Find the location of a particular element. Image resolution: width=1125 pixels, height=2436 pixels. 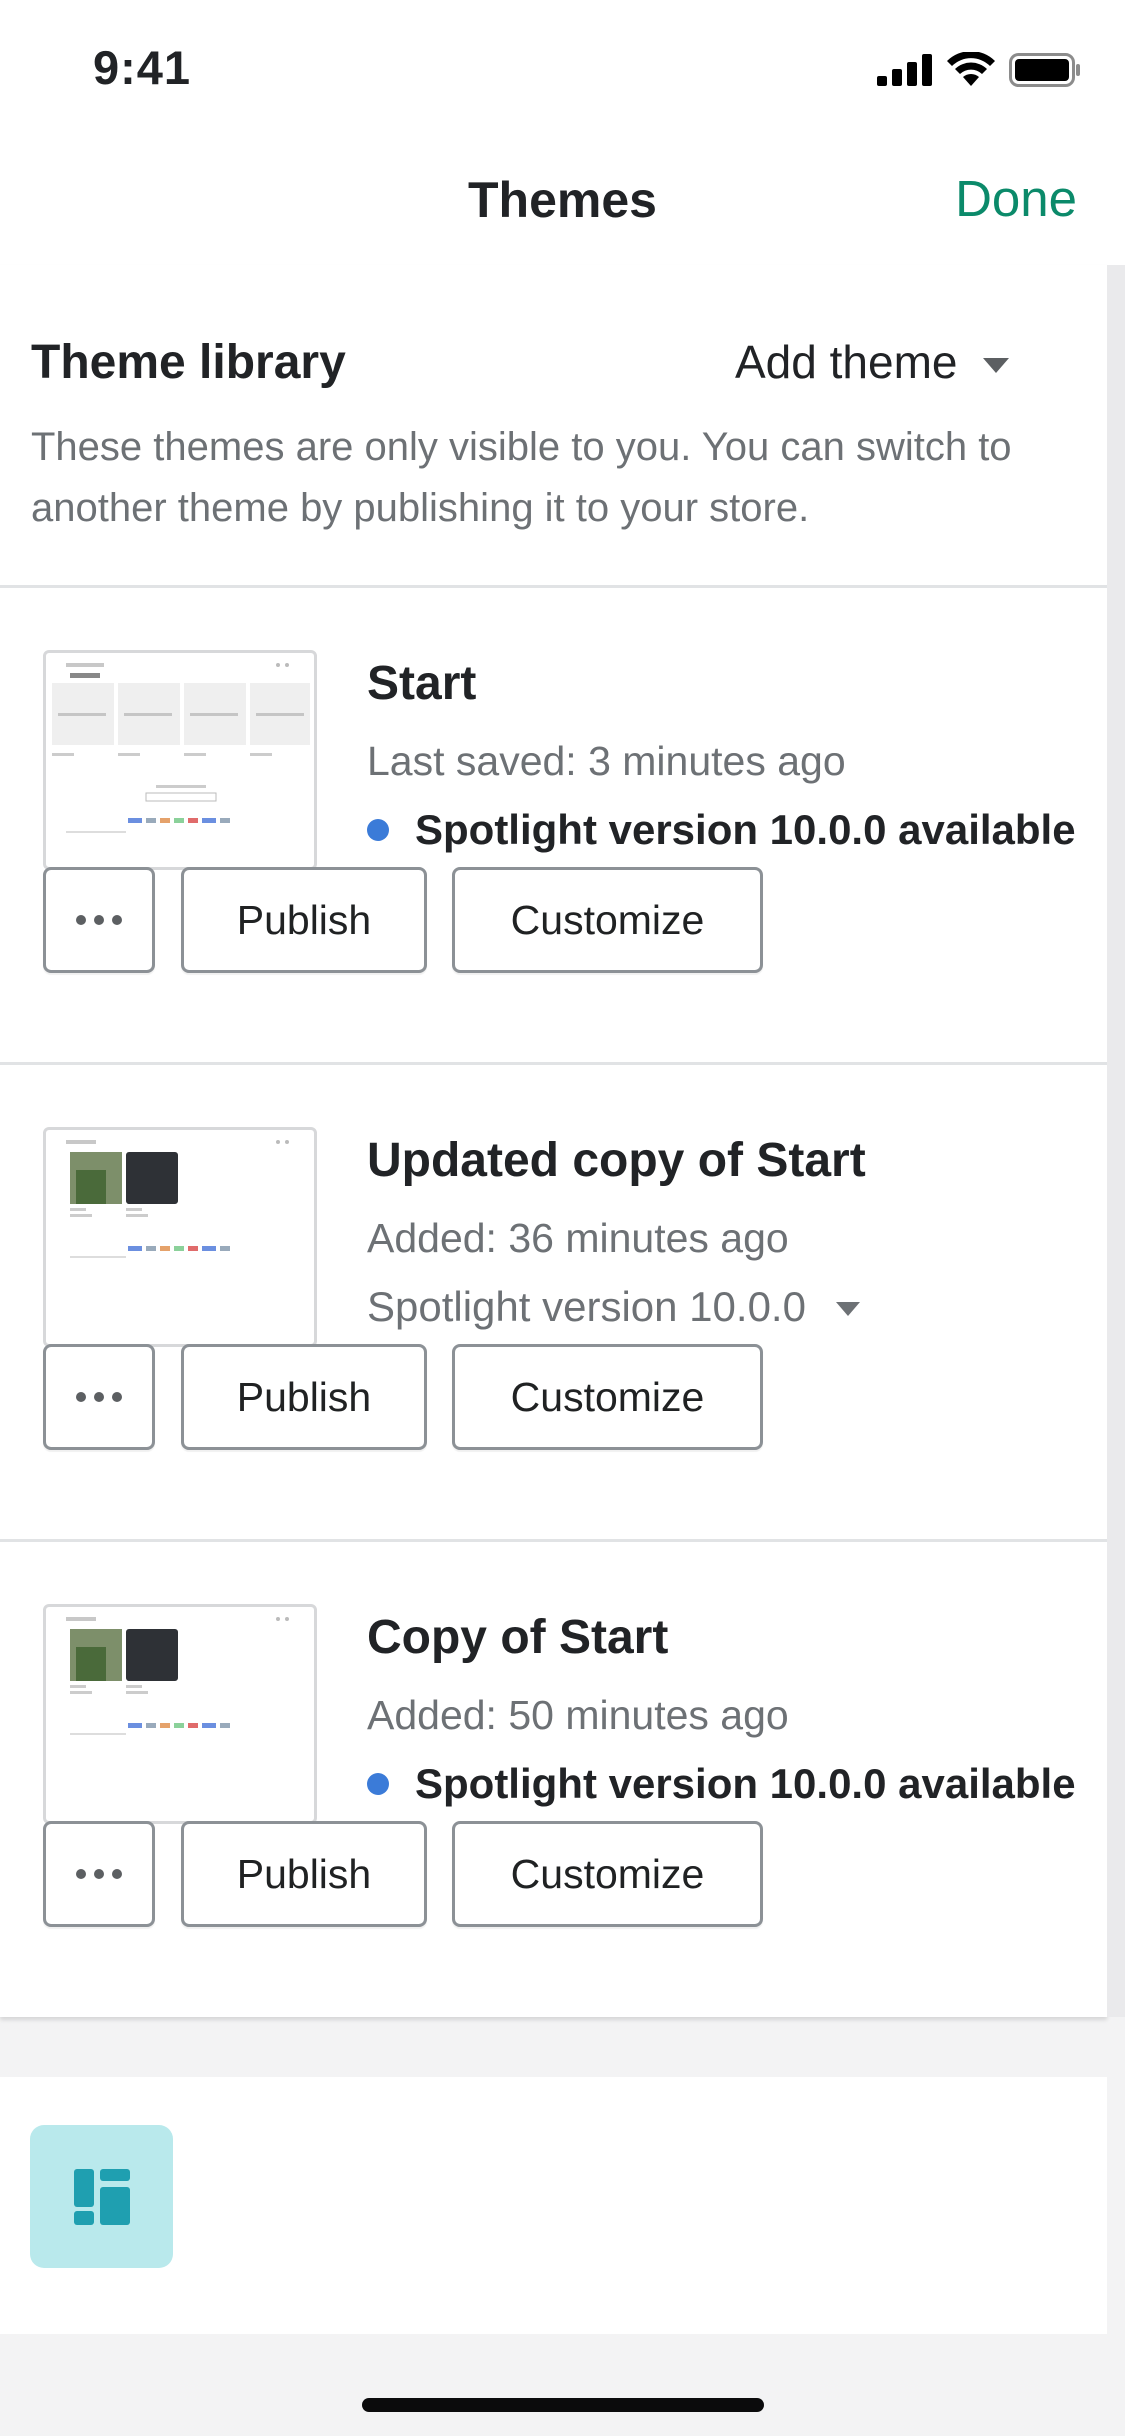

status-icons is located at coordinates (979, 70).